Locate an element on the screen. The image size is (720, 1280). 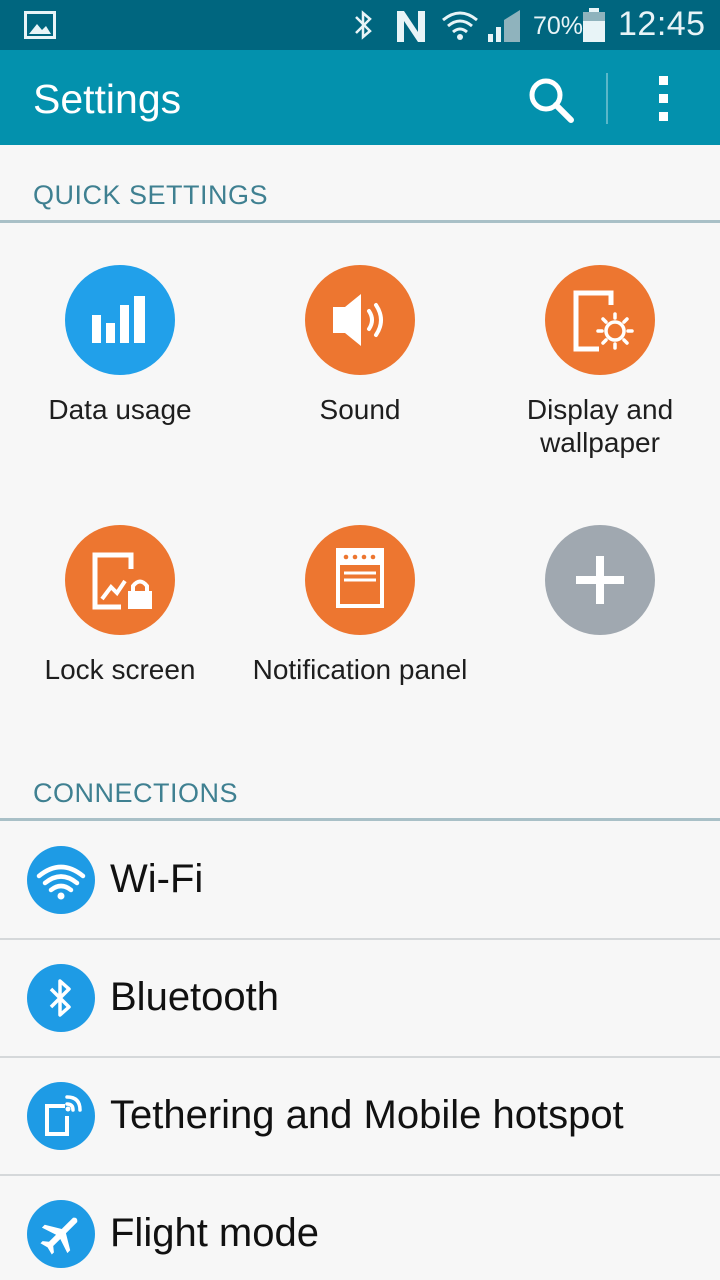
tile-label: Data usage is located at coordinates (120, 409).